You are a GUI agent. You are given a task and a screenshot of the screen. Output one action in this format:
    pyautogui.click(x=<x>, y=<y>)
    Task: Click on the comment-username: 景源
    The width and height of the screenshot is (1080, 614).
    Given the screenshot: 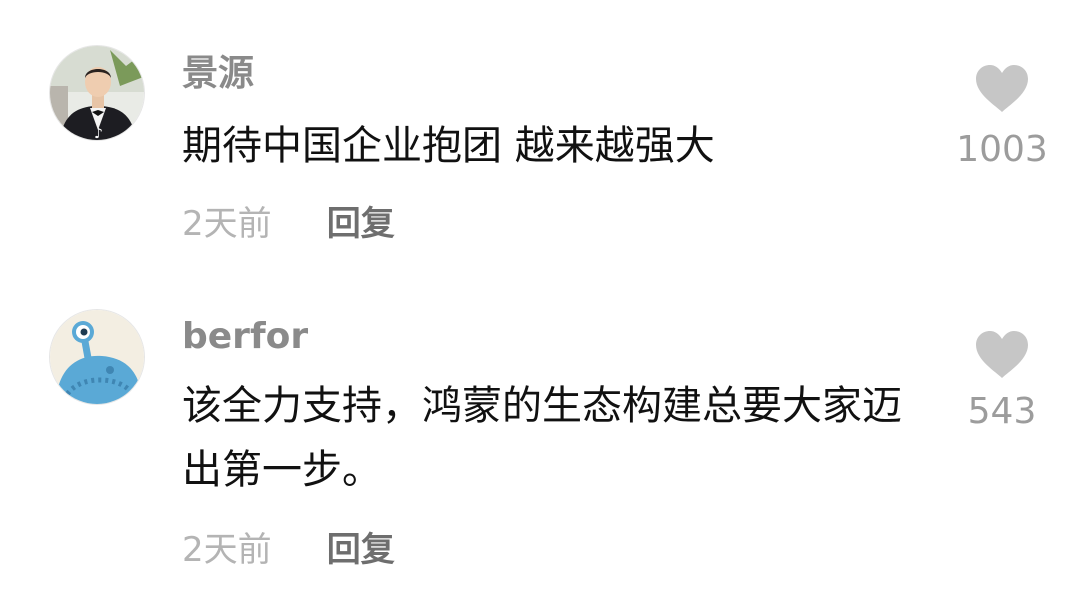 What is the action you would take?
    pyautogui.click(x=218, y=74)
    